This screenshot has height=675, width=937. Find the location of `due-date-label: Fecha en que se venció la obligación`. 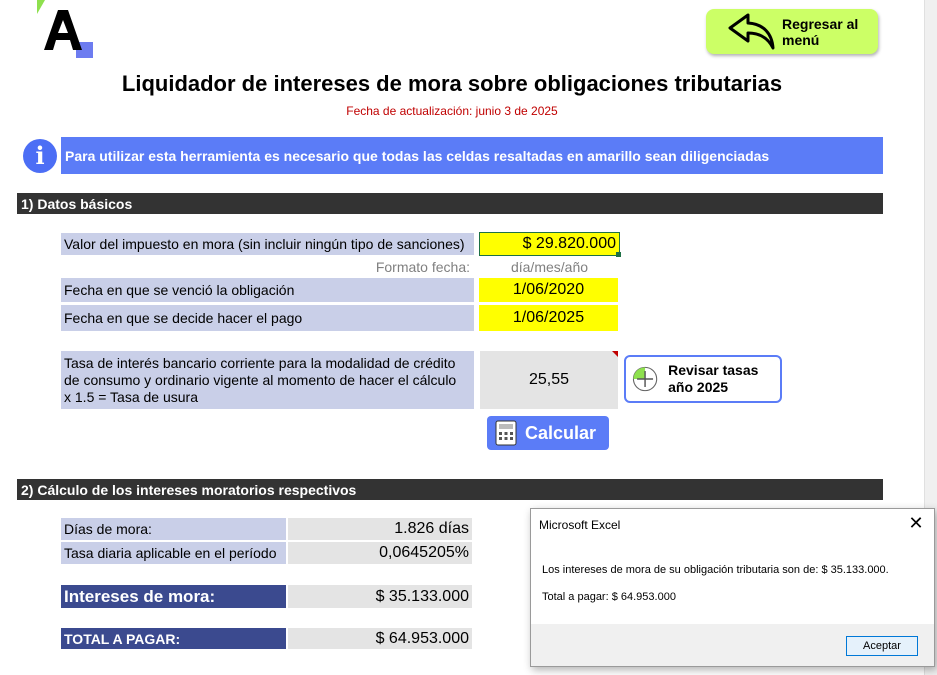

due-date-label: Fecha en que se venció la obligación is located at coordinates (267, 290).